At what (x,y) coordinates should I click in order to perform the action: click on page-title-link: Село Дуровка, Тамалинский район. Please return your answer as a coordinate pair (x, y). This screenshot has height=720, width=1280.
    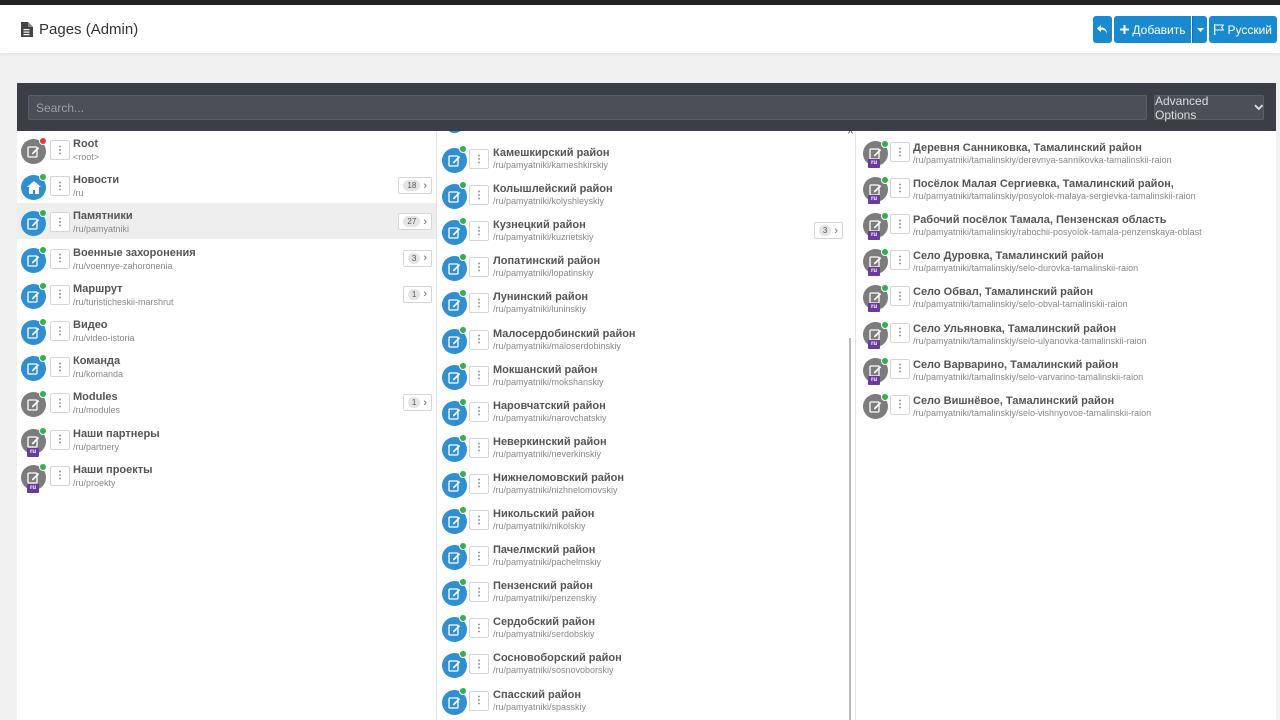
    Looking at the image, I should click on (1008, 256).